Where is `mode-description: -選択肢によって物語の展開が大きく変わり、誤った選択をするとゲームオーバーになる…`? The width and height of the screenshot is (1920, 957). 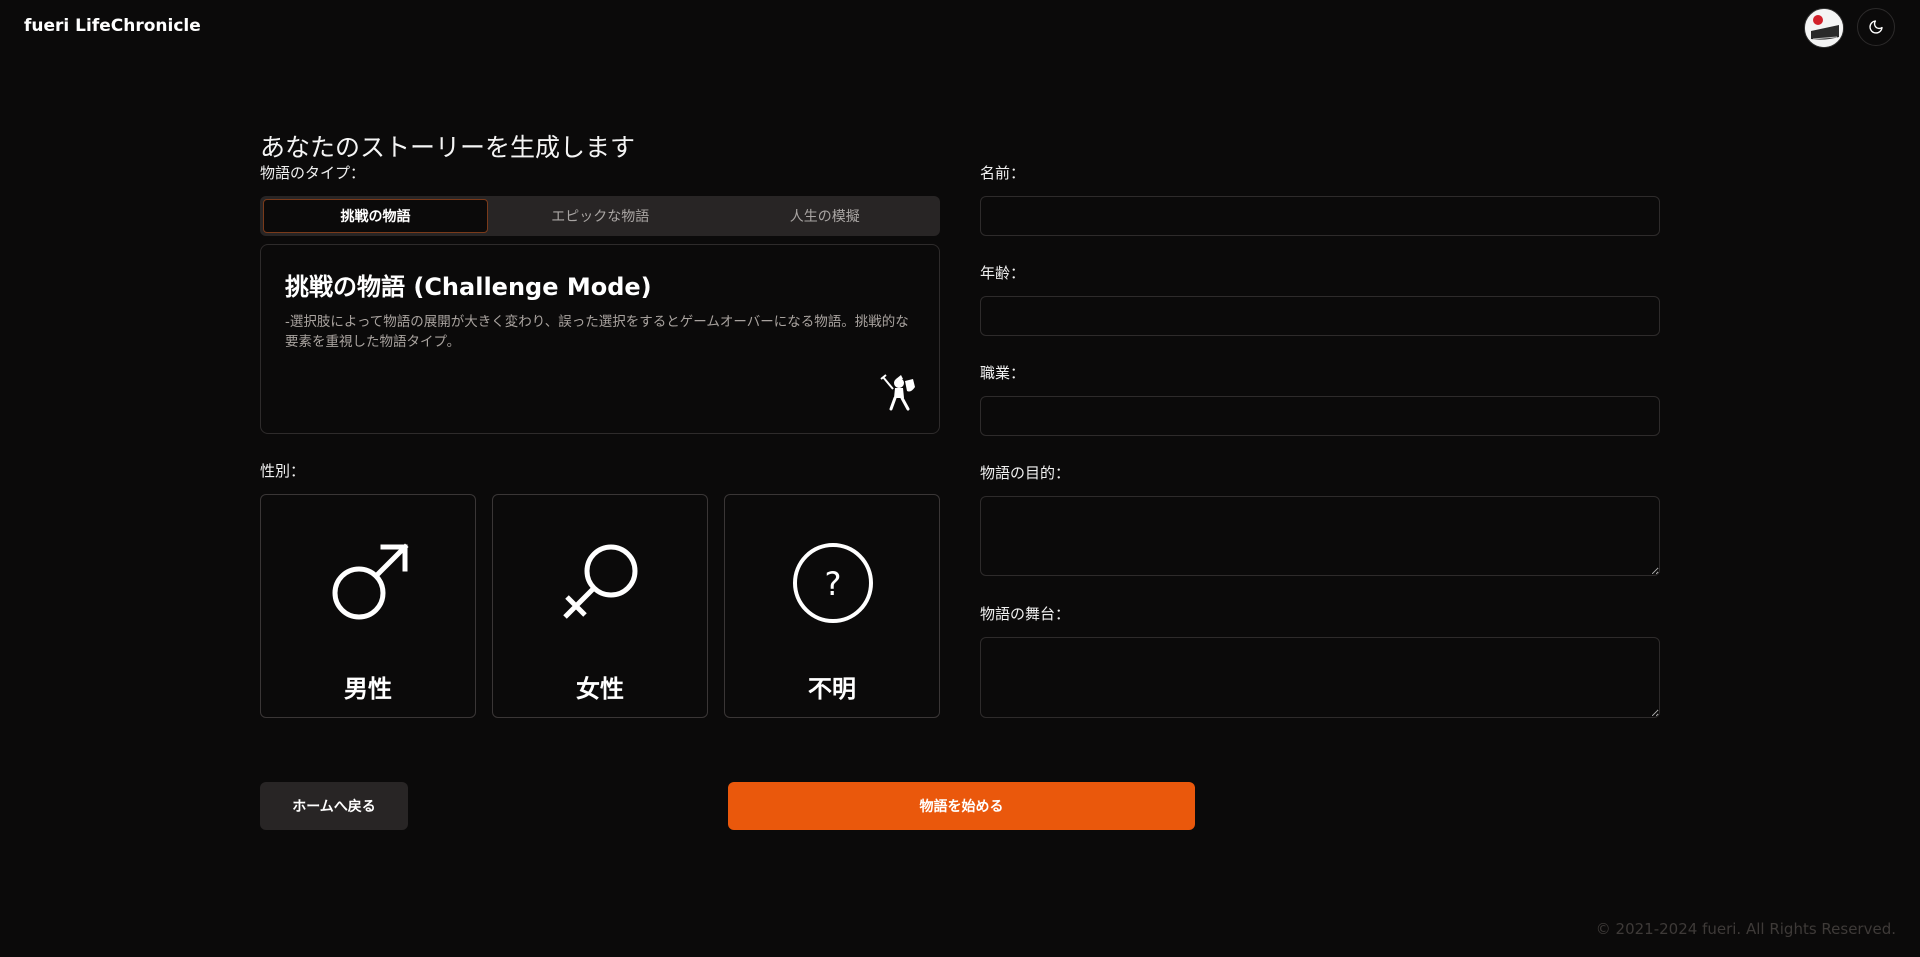
mode-description: -選択肢によって物語の展開が大きく変わり、誤った選択をするとゲームオーバーになる… is located at coordinates (597, 332).